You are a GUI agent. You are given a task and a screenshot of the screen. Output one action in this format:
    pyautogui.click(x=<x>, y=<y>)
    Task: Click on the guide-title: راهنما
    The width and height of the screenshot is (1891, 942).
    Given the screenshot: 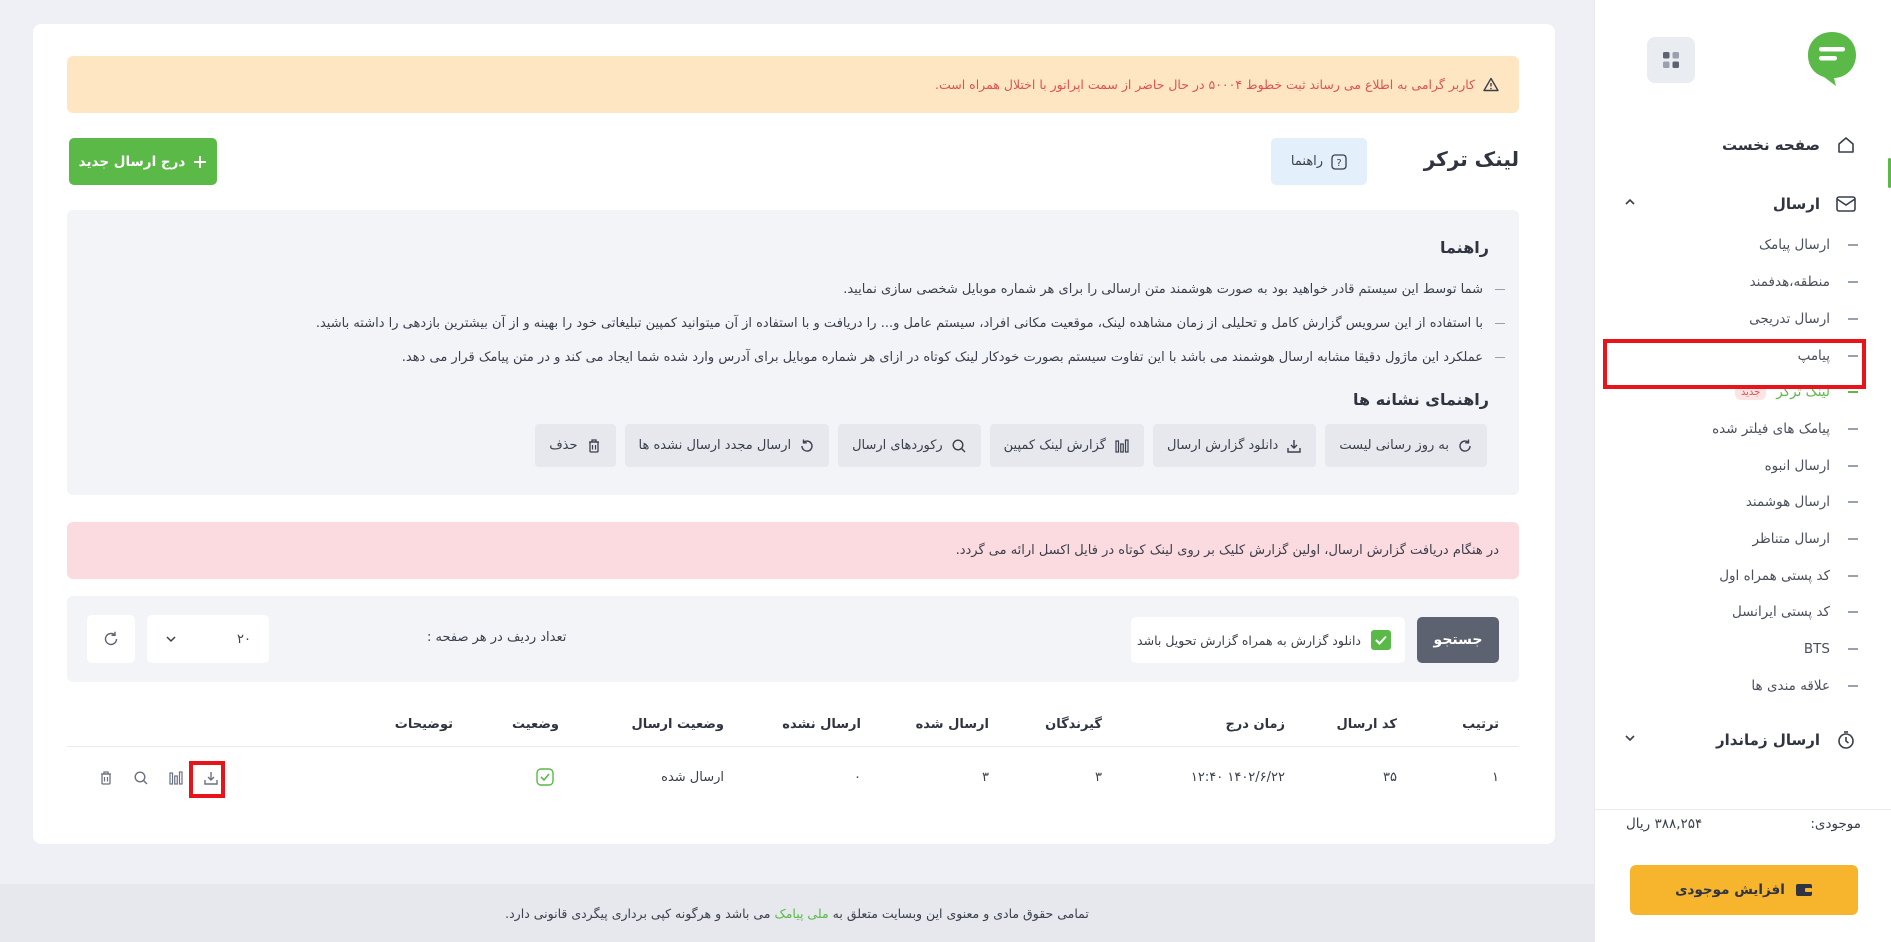 What is the action you would take?
    pyautogui.click(x=1464, y=247)
    